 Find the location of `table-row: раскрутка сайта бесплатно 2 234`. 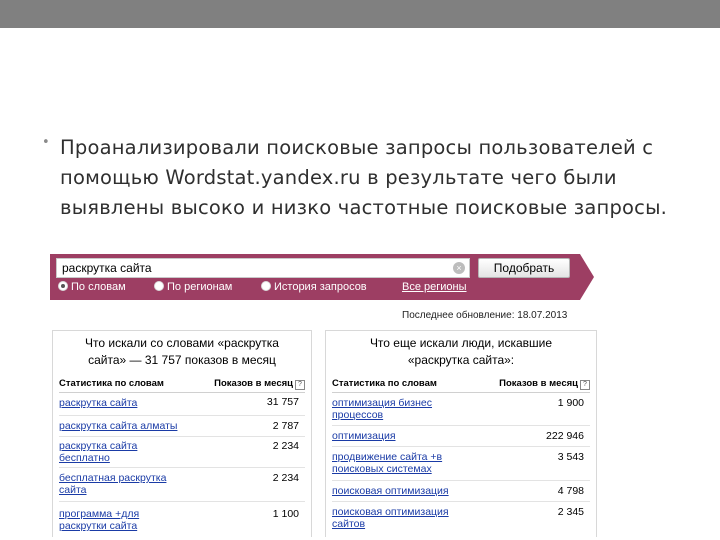

table-row: раскрутка сайта бесплатно 2 234 is located at coordinates (182, 452).